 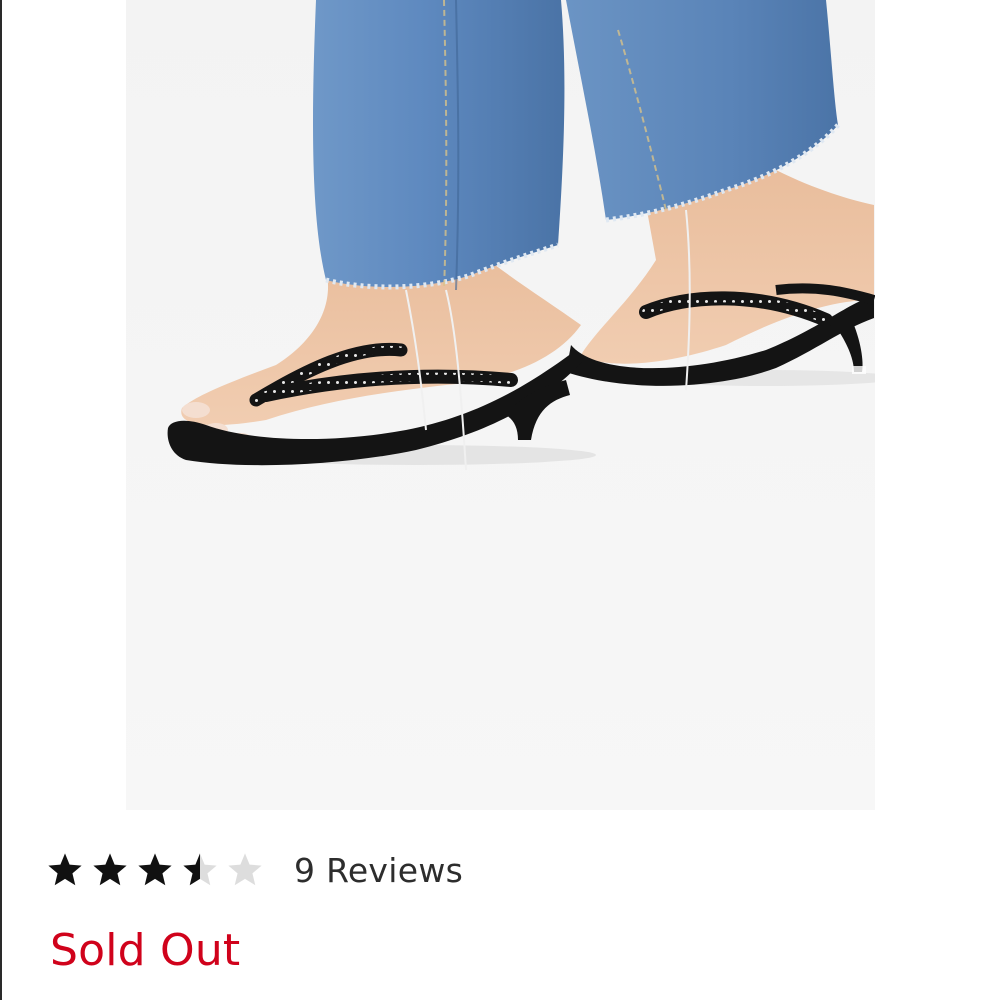 I want to click on star-rating, so click(x=155, y=870).